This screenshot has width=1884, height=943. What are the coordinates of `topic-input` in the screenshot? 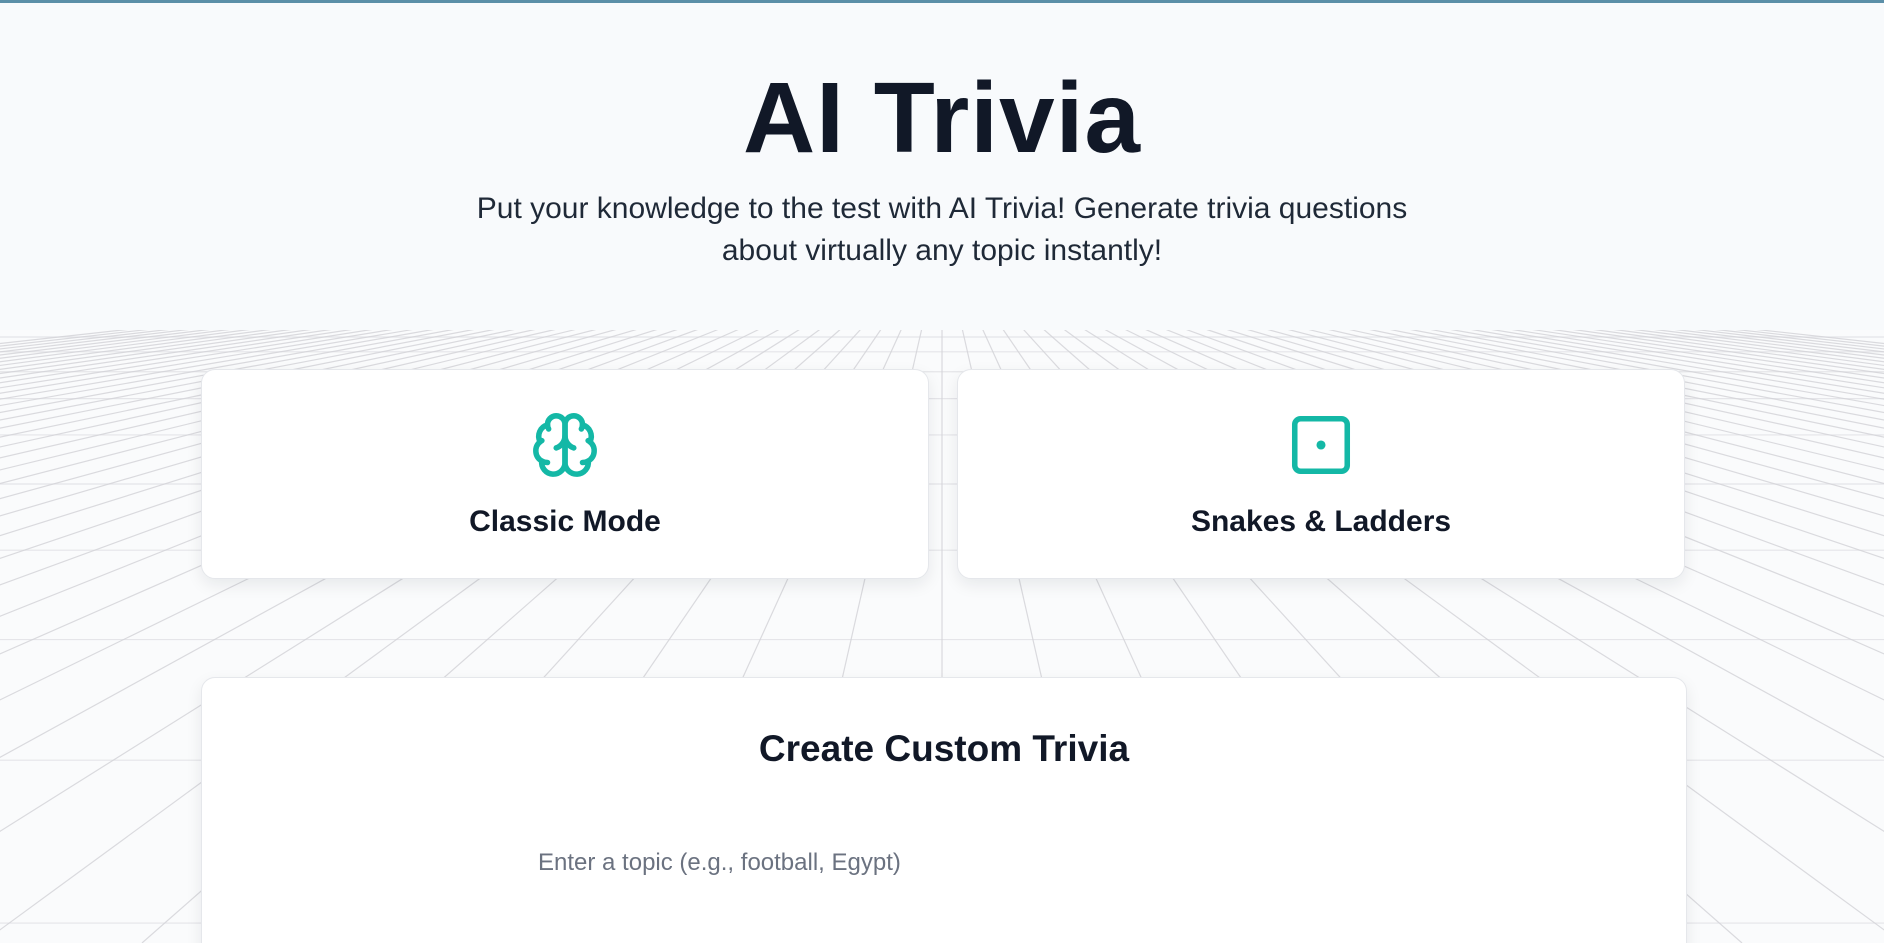 It's located at (945, 863).